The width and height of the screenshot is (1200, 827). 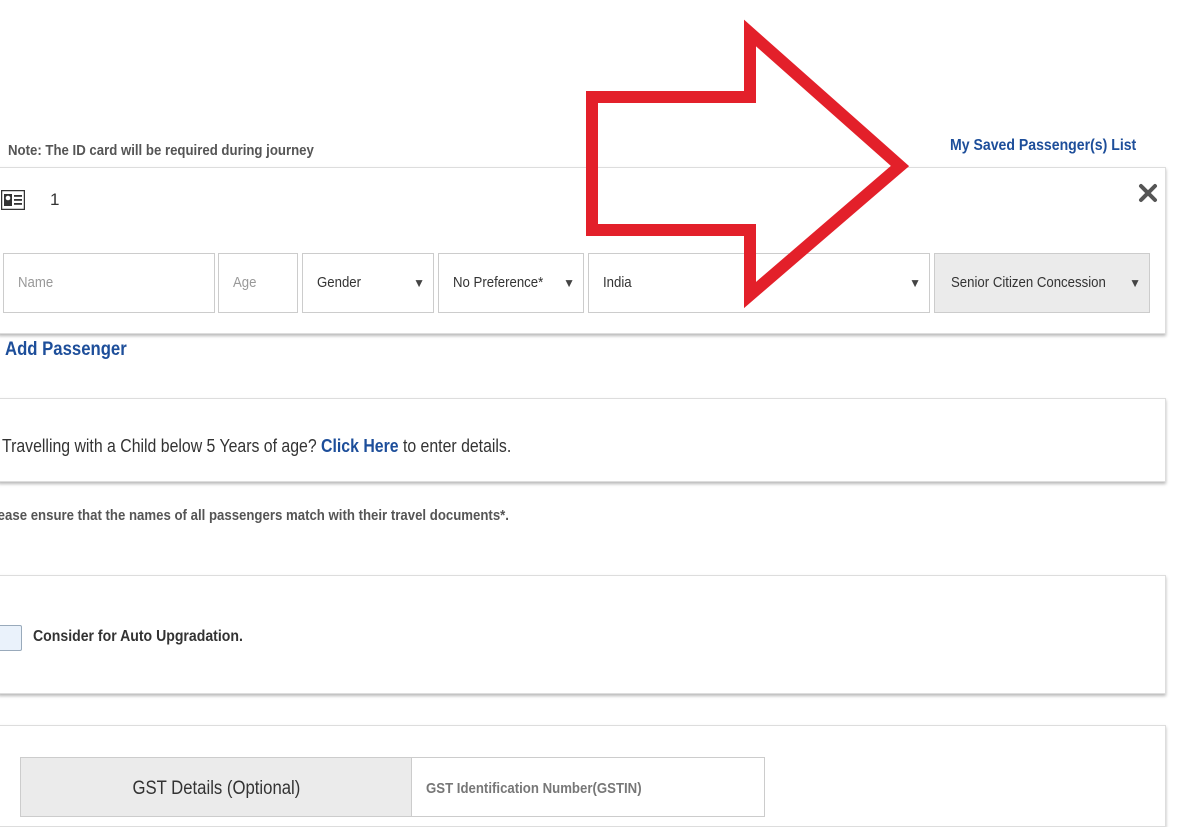 I want to click on berth-preference-select: No Preference* ▼, so click(x=511, y=283).